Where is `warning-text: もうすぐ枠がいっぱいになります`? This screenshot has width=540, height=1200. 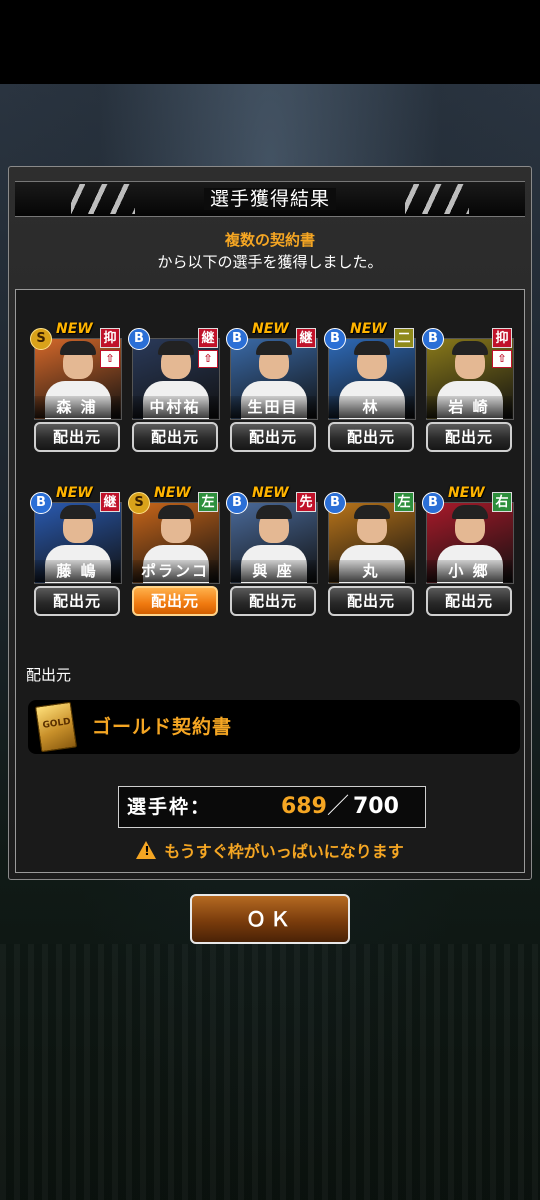
warning-text: もうすぐ枠がいっぱいになります is located at coordinates (284, 851).